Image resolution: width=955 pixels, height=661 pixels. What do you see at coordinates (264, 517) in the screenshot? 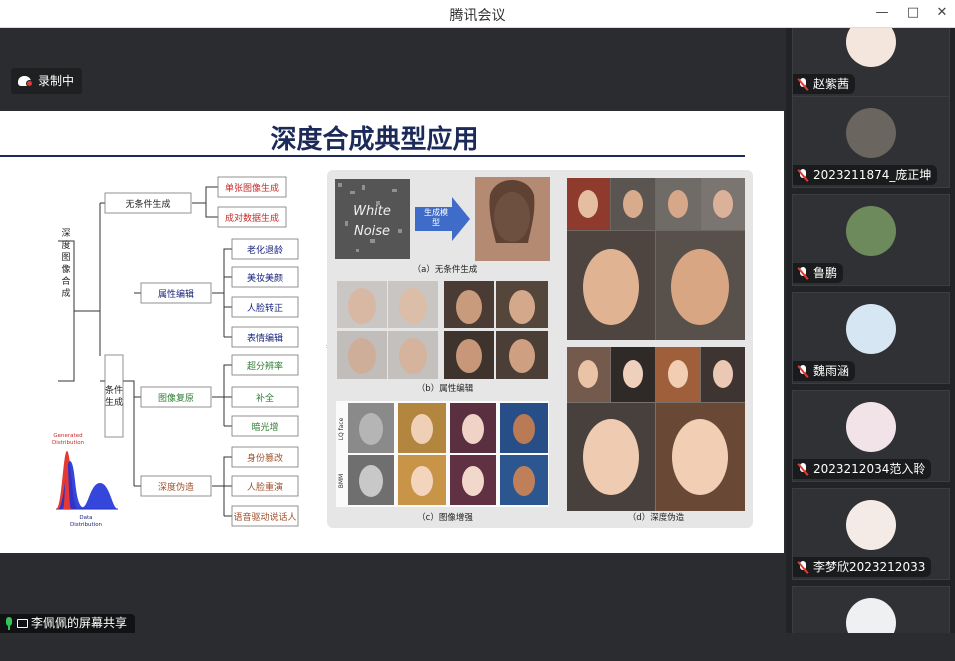
I see `tree-leaf-talking: 语音驱动说话人` at bounding box center [264, 517].